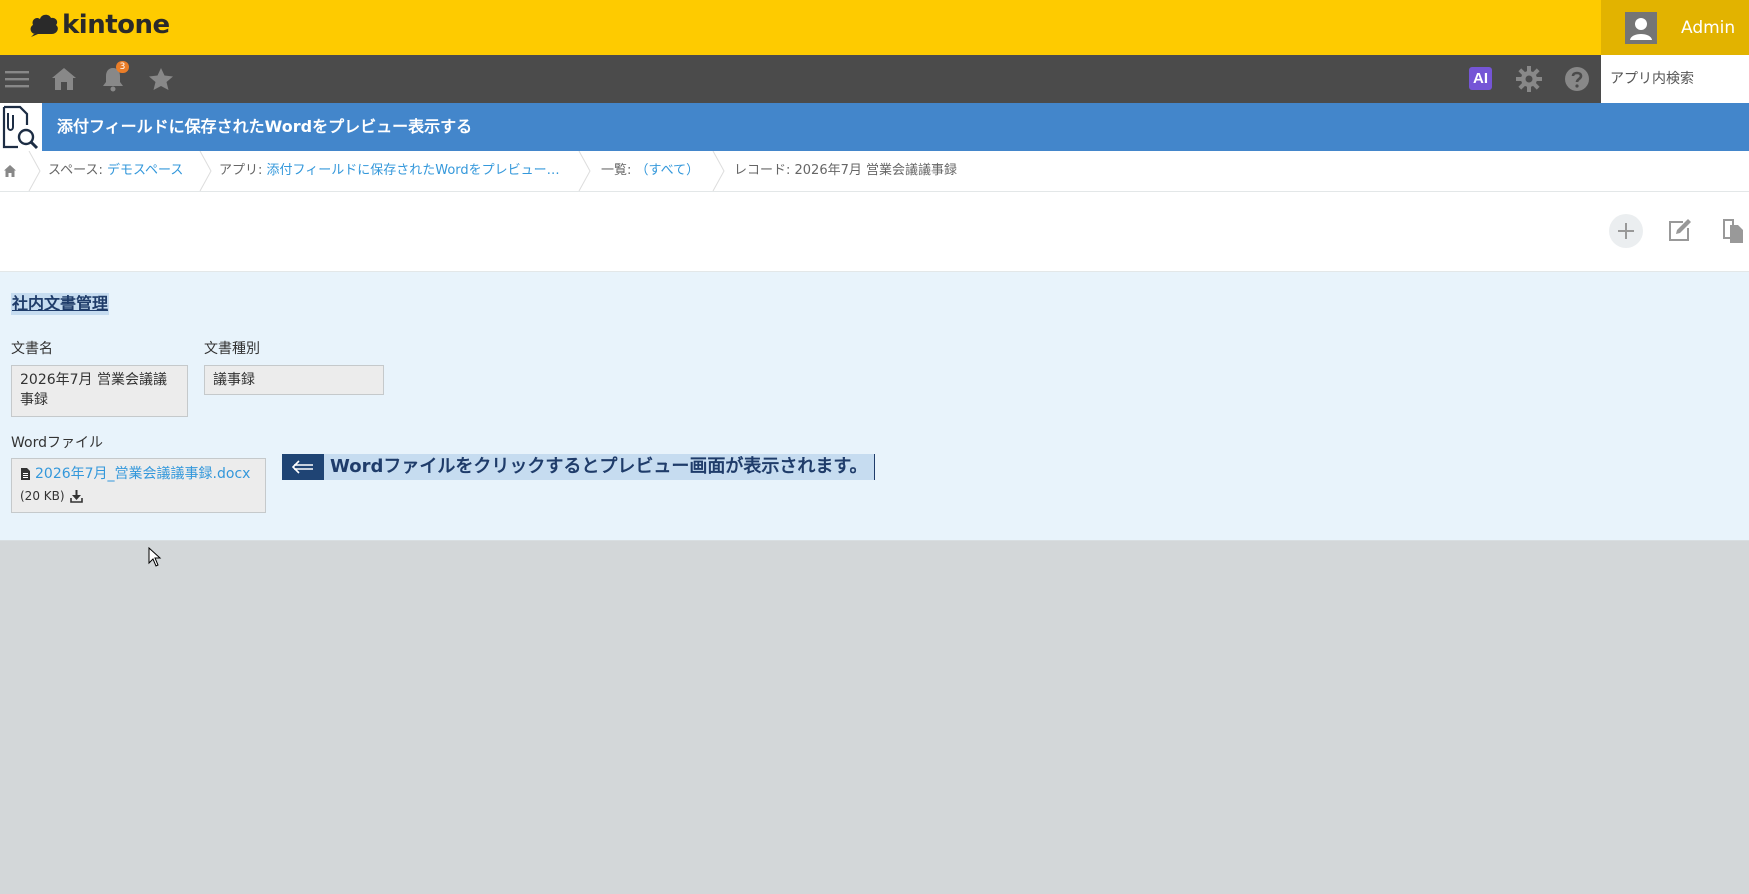 This screenshot has width=1749, height=894. I want to click on add-record-button, so click(1626, 231).